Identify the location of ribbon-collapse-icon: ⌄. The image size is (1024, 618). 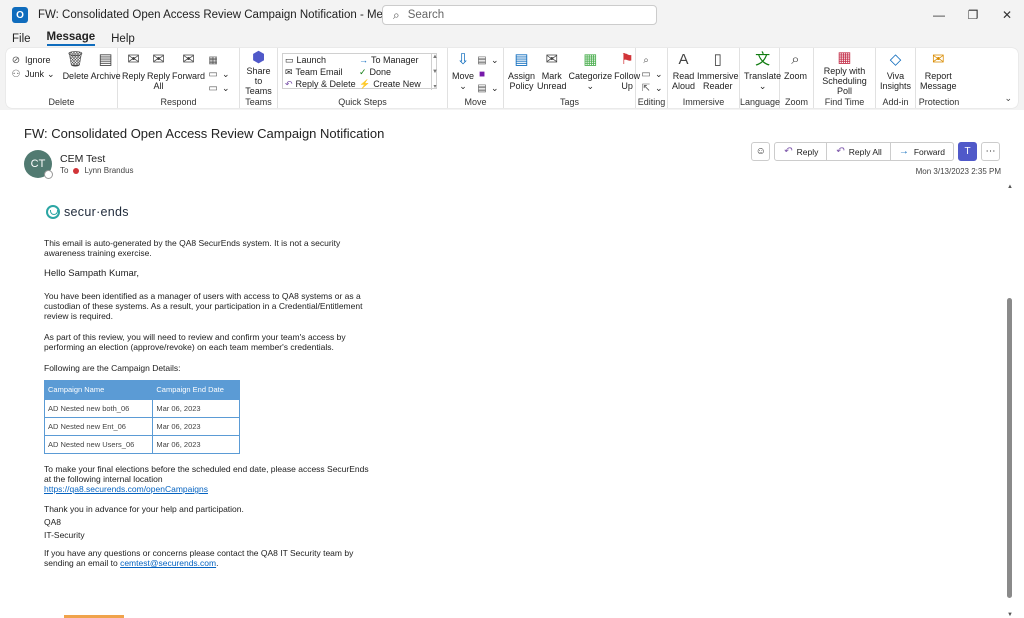
(1008, 98).